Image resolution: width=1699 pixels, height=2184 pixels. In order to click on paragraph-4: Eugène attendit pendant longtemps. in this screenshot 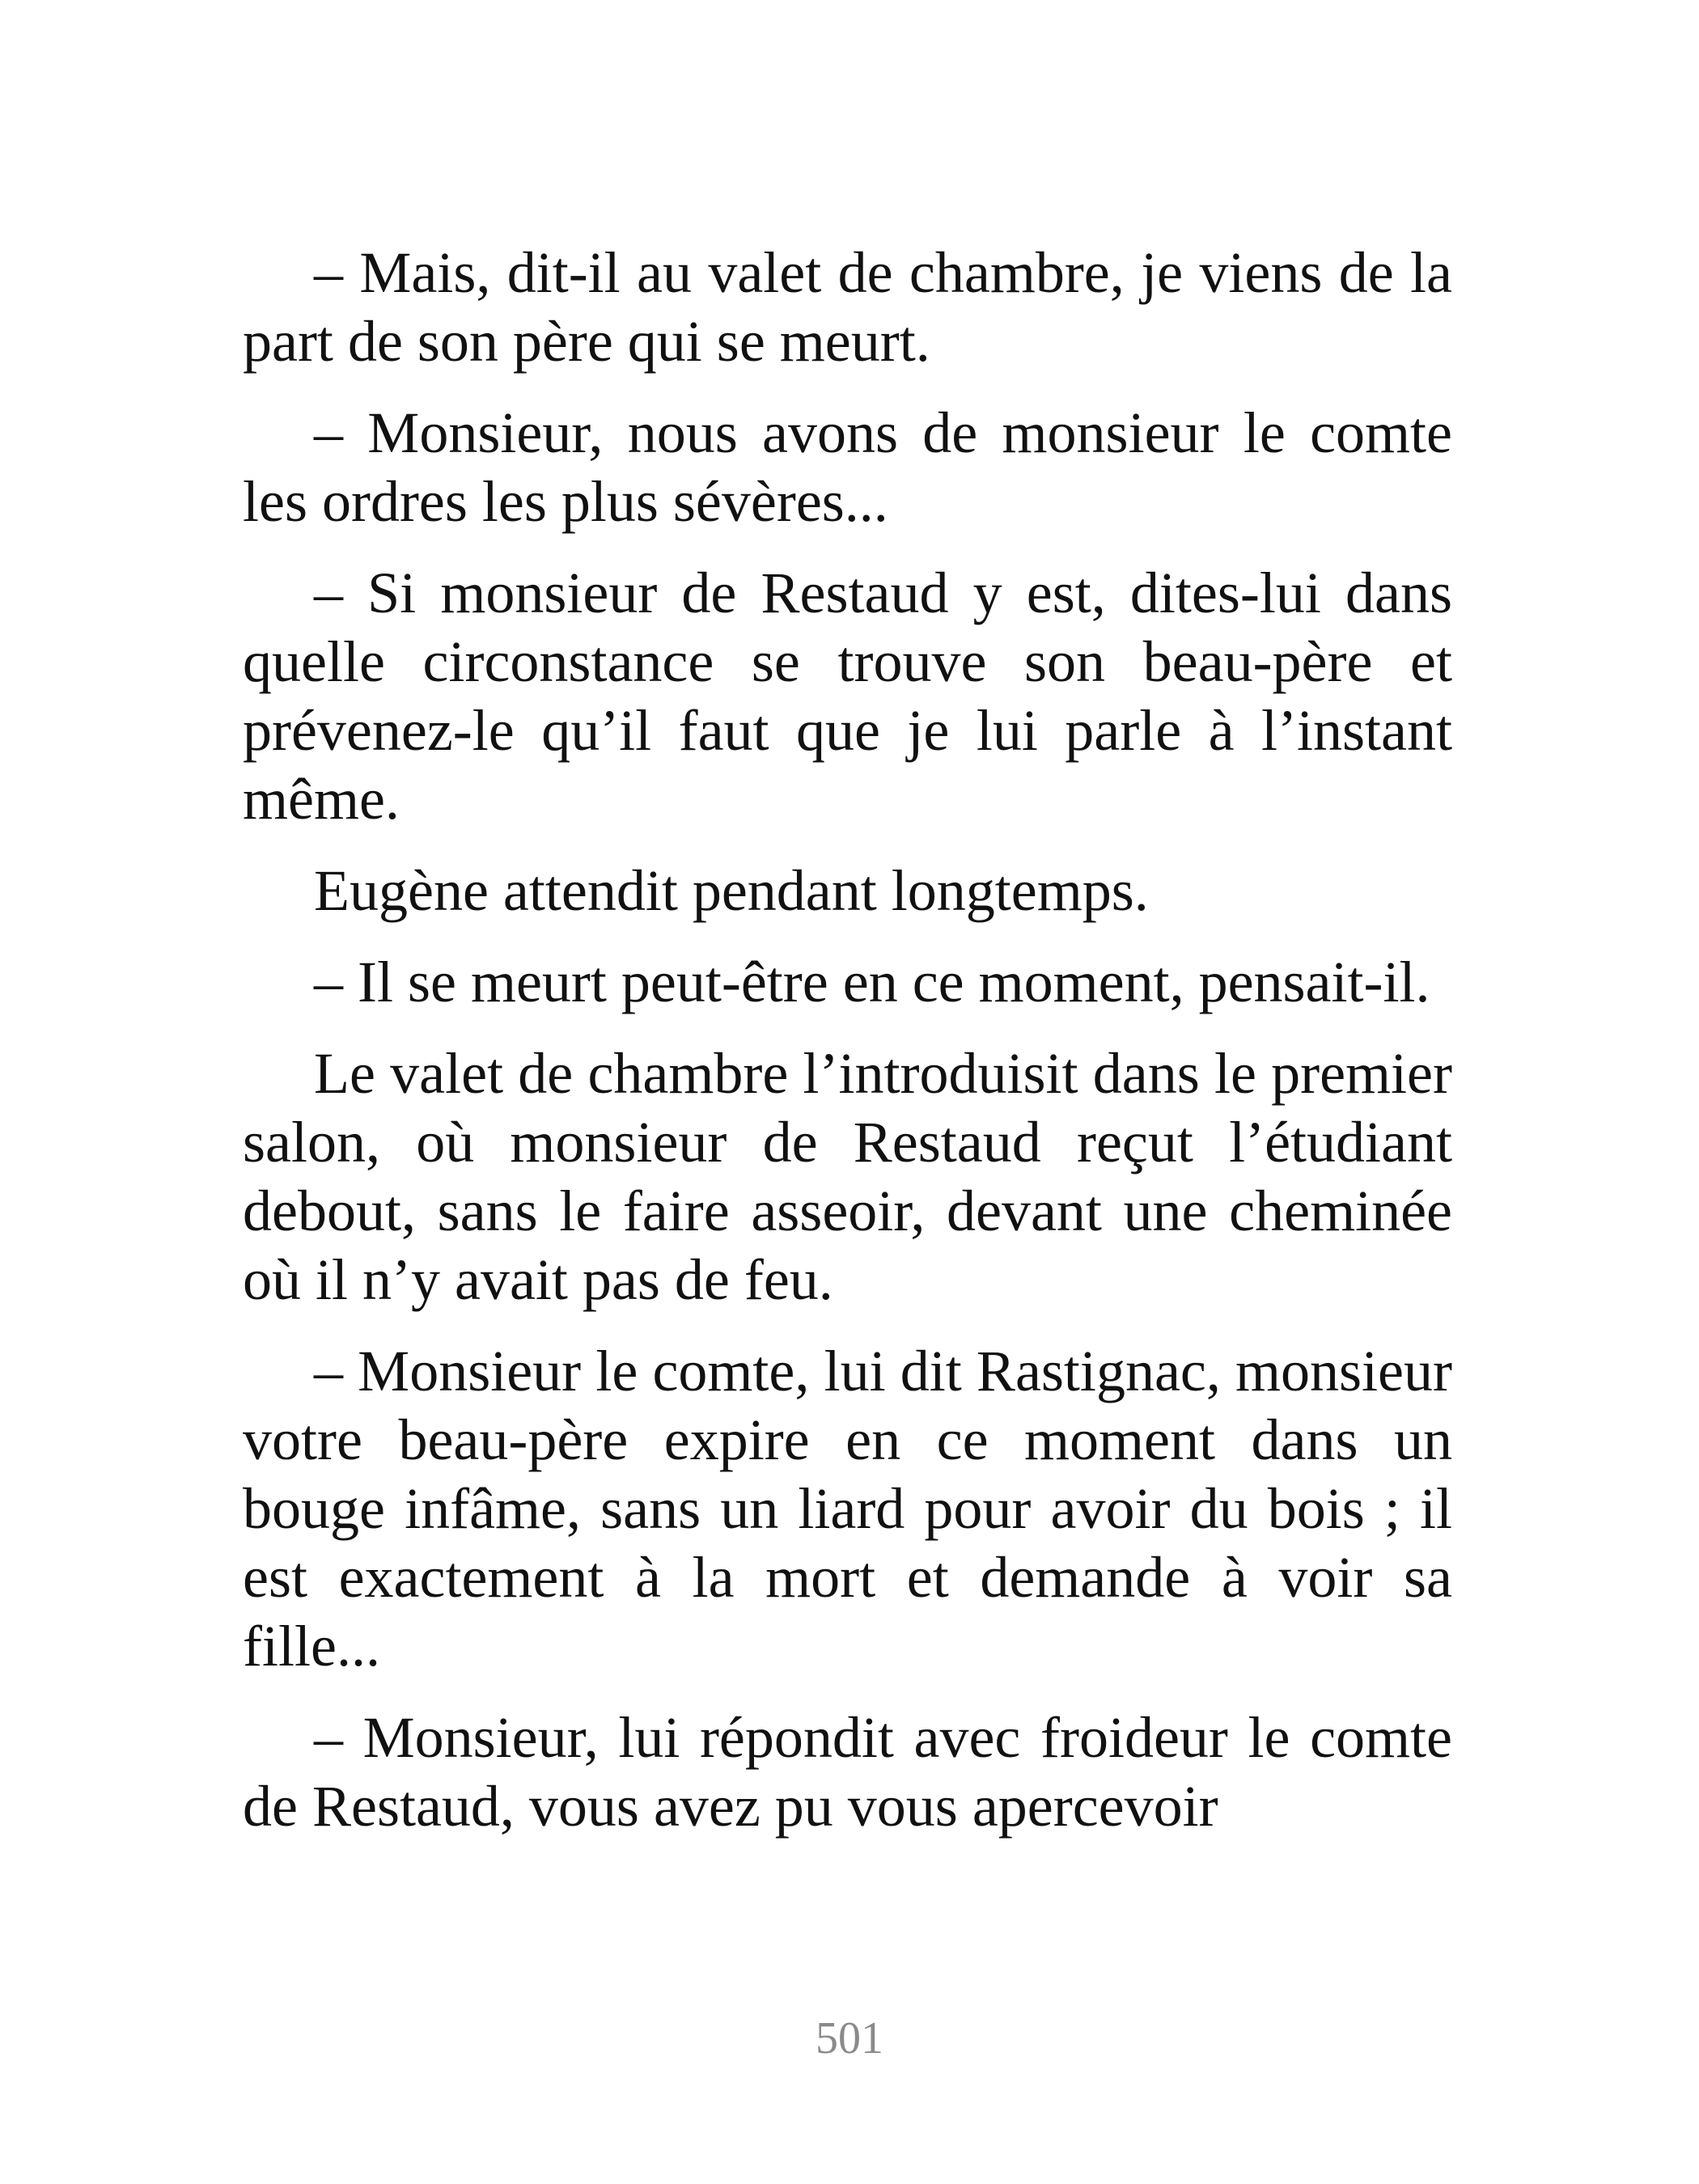, I will do `click(731, 890)`.